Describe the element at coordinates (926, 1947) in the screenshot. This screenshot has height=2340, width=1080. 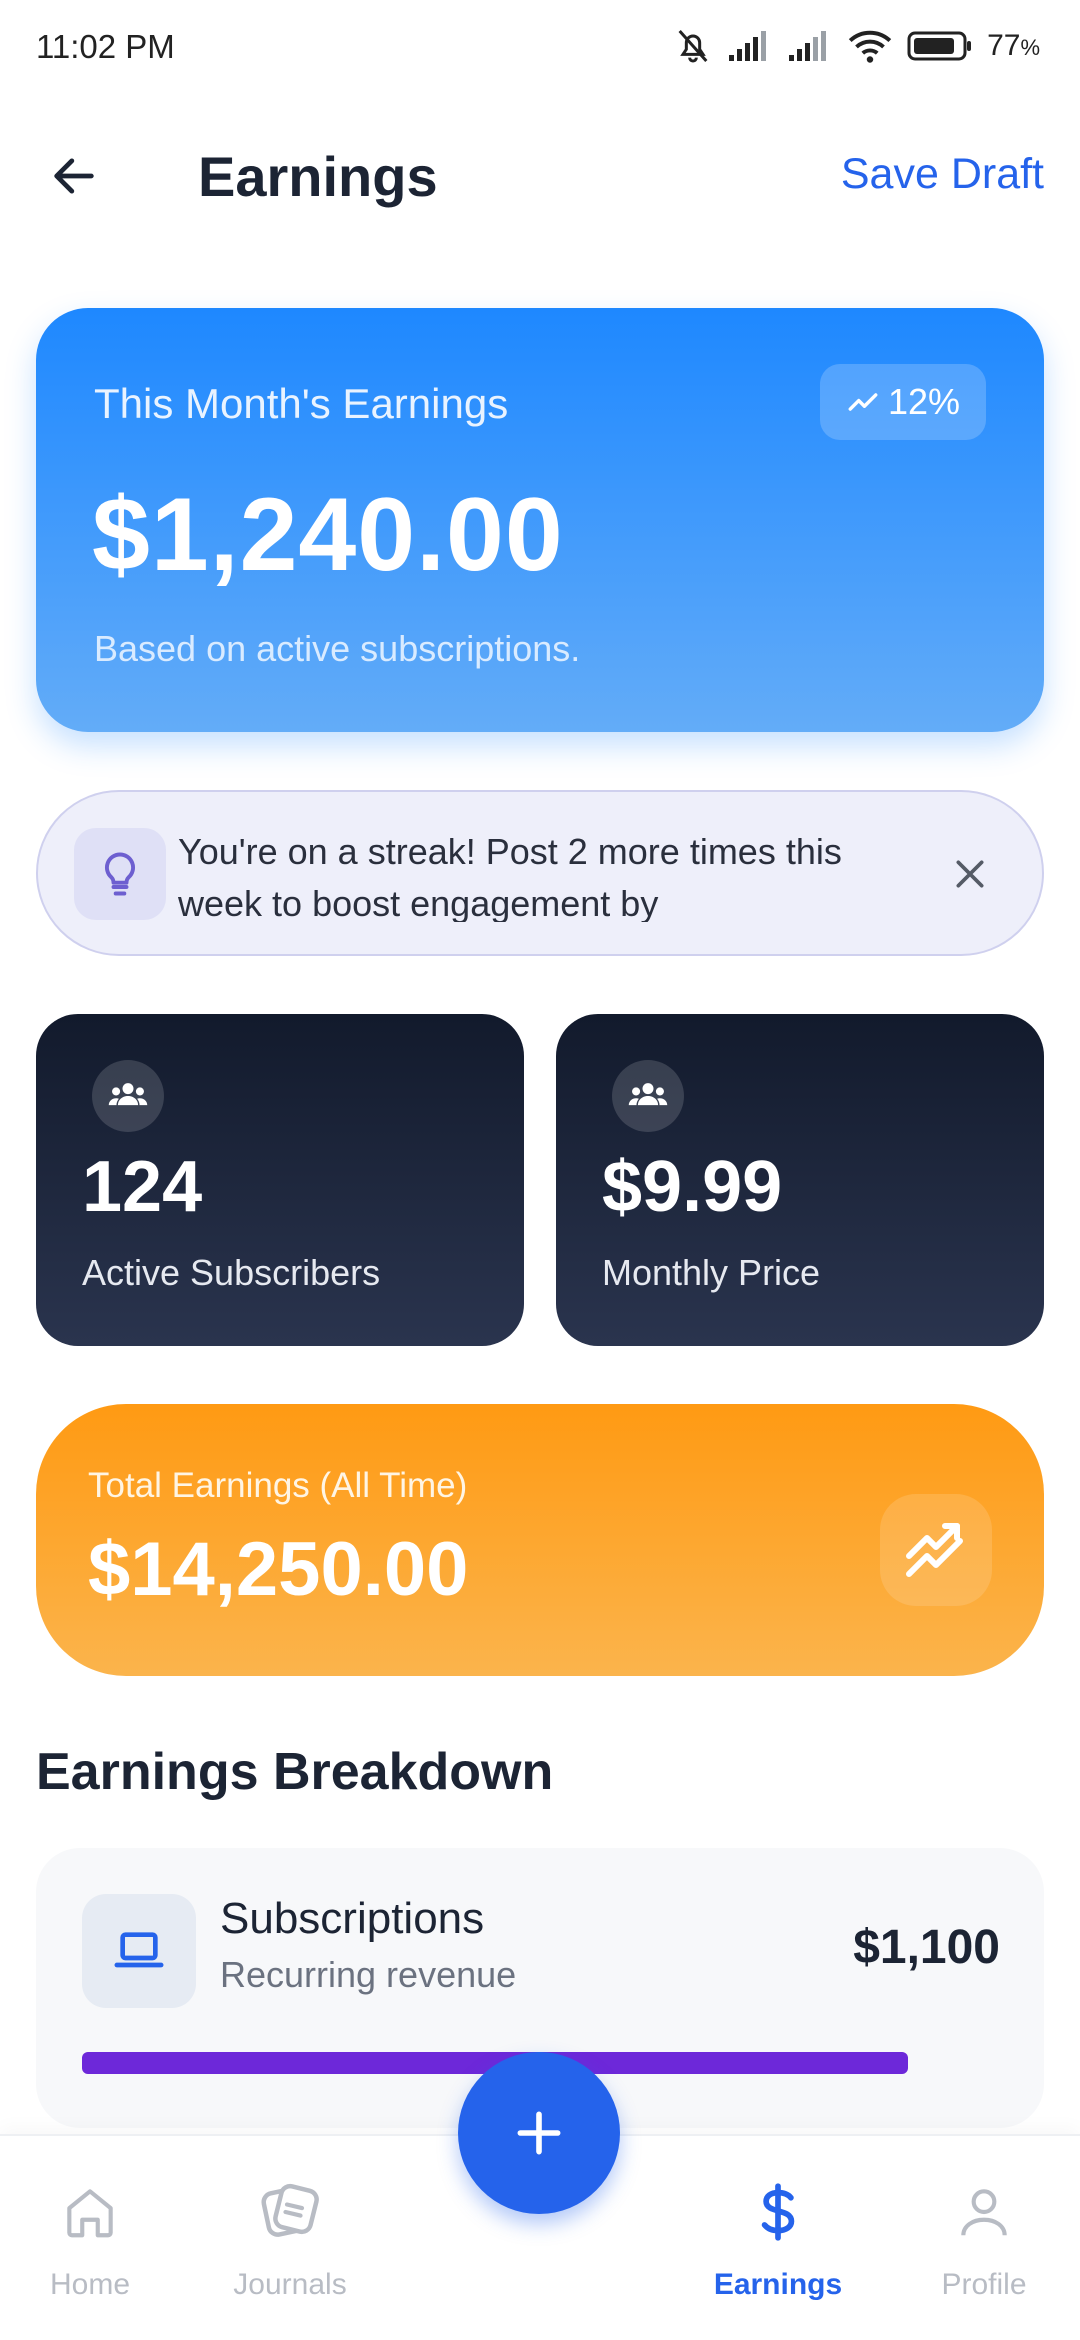
I see `breakdown-item-amount: $1,100` at that location.